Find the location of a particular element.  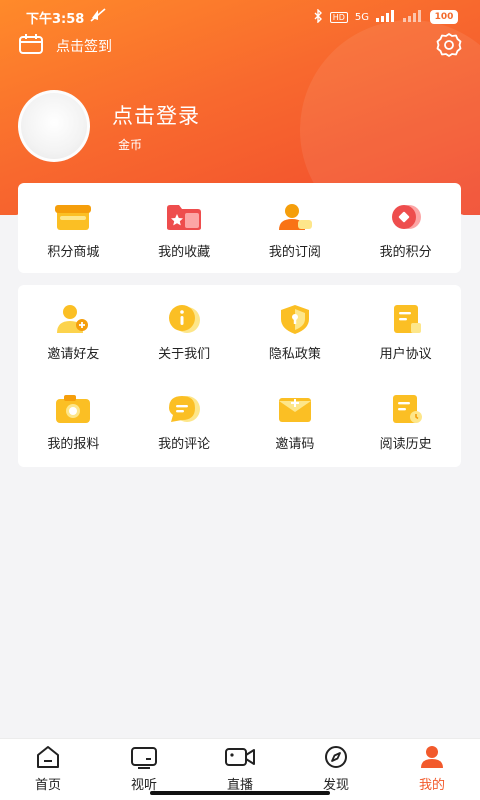

invite-friend-icon is located at coordinates (73, 319).